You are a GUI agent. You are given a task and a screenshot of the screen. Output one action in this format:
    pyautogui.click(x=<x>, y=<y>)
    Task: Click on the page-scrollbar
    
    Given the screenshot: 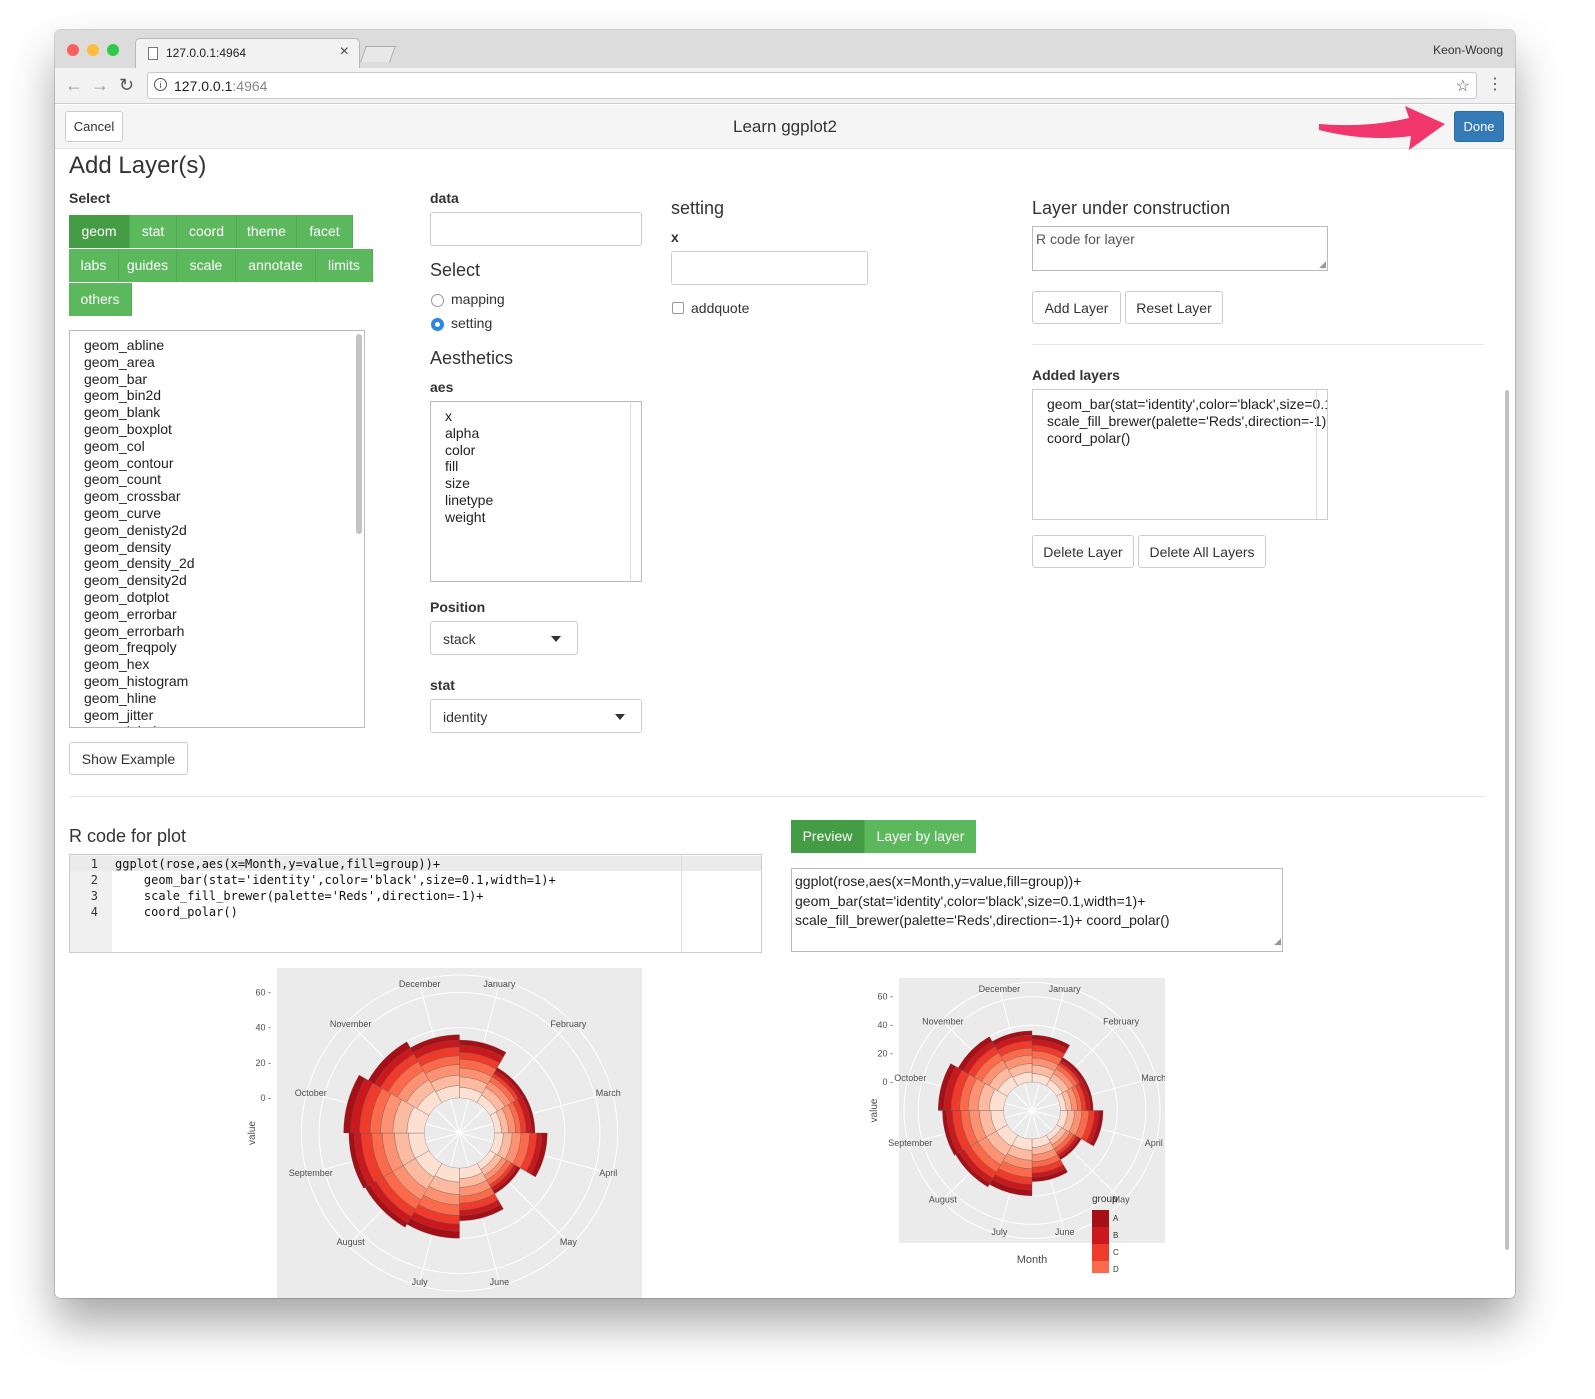 What is the action you would take?
    pyautogui.click(x=1507, y=820)
    